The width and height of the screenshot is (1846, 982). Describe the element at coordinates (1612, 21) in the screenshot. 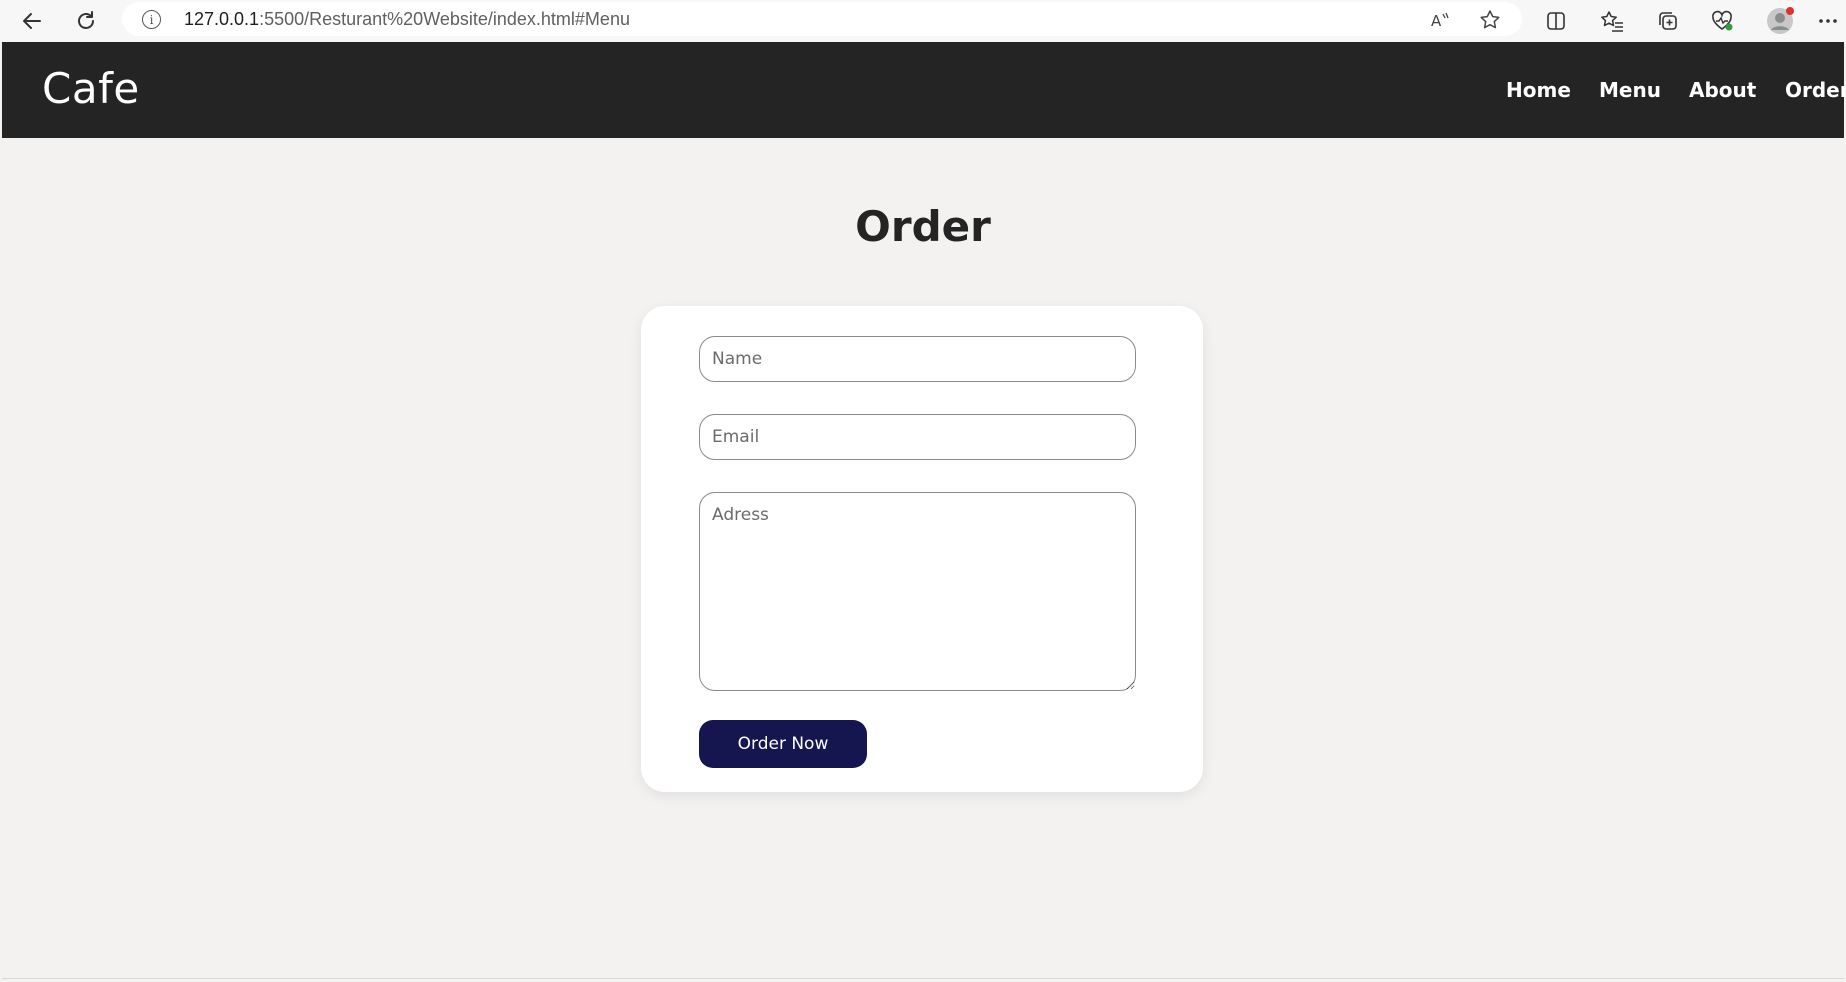

I see `favorites-icon` at that location.